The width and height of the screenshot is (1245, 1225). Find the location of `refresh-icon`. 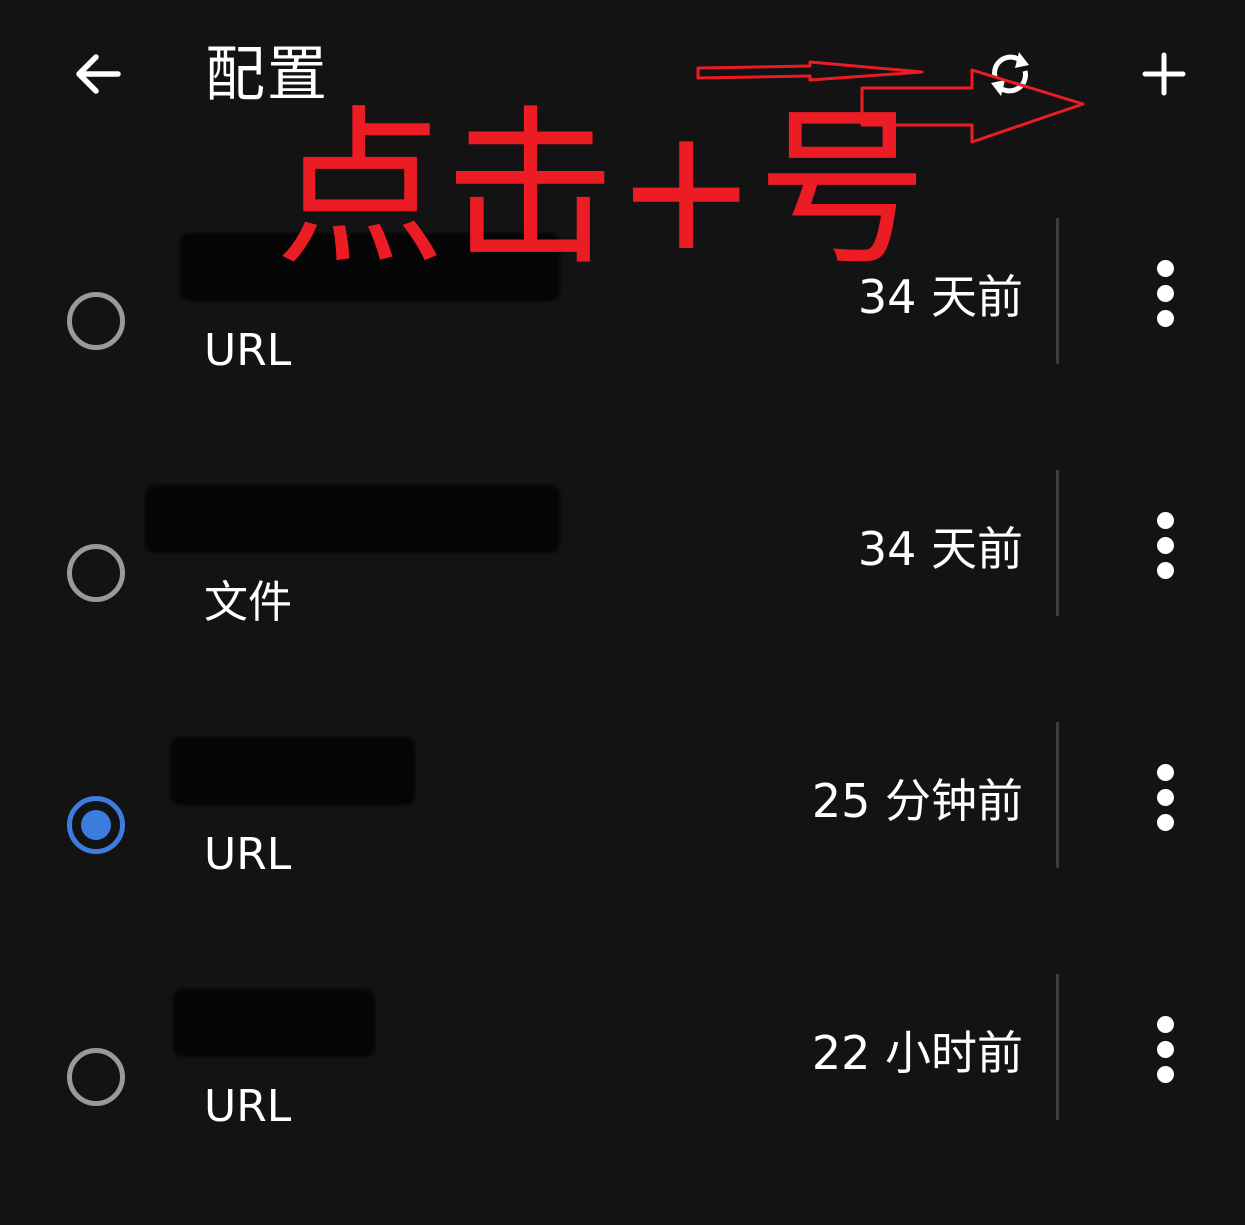

refresh-icon is located at coordinates (1010, 74).